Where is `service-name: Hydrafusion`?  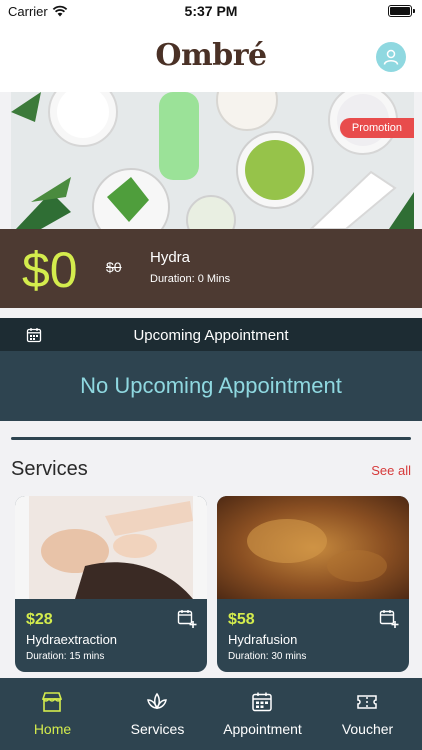
service-name: Hydrafusion is located at coordinates (263, 639).